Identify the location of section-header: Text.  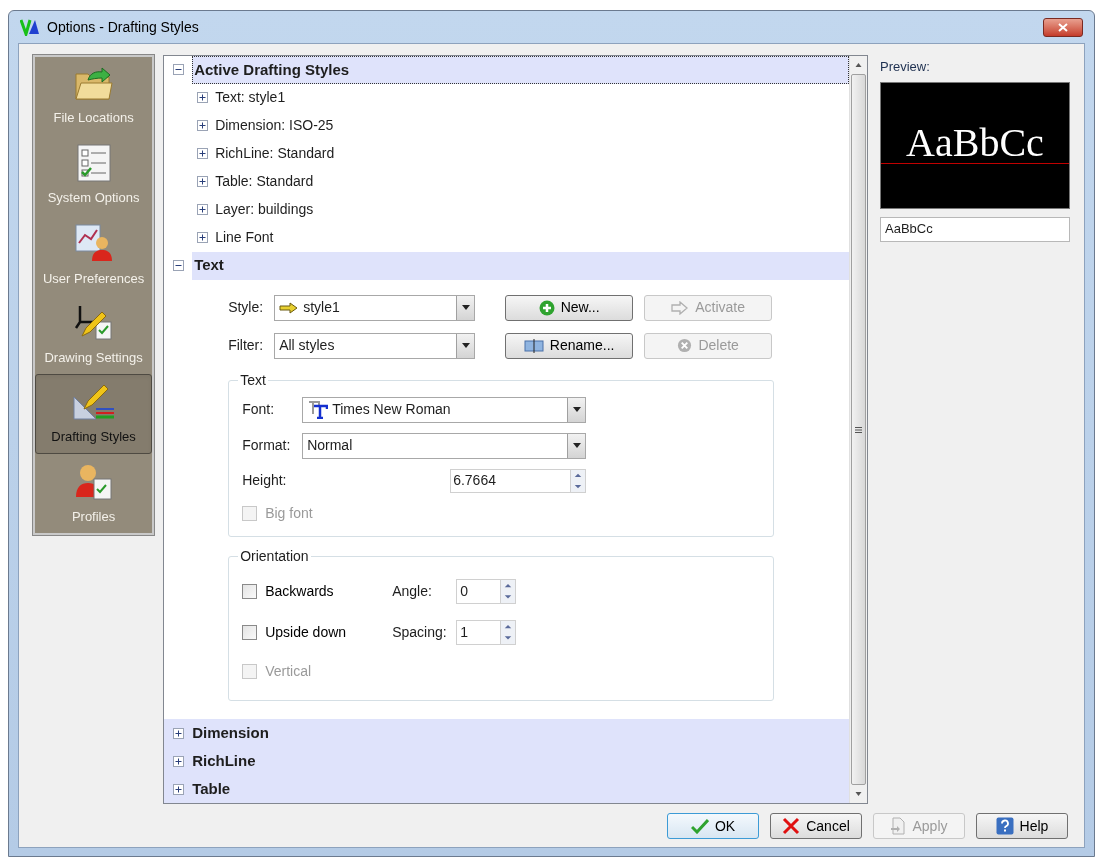
(520, 265).